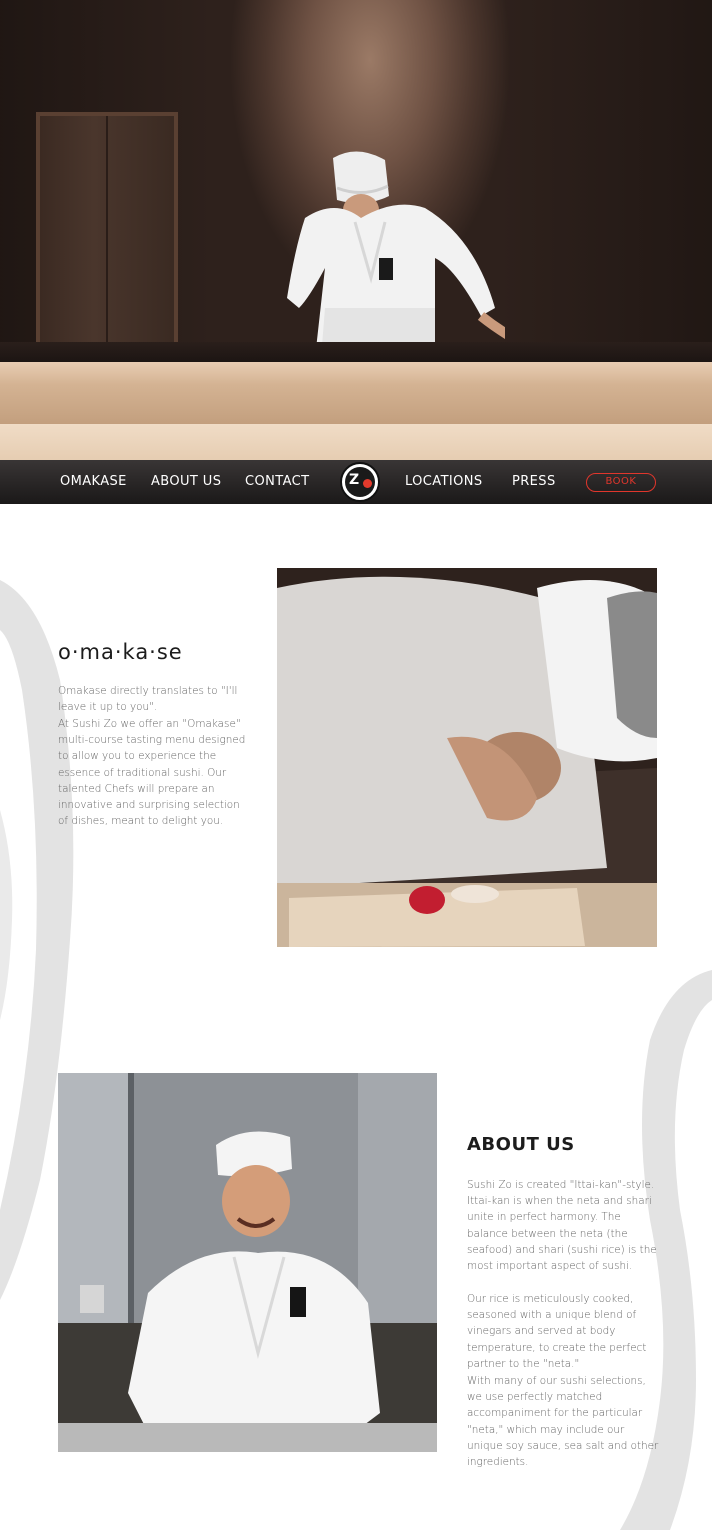 This screenshot has width=712, height=1530. I want to click on nav-item-locations: LOCATIONS, so click(444, 482).